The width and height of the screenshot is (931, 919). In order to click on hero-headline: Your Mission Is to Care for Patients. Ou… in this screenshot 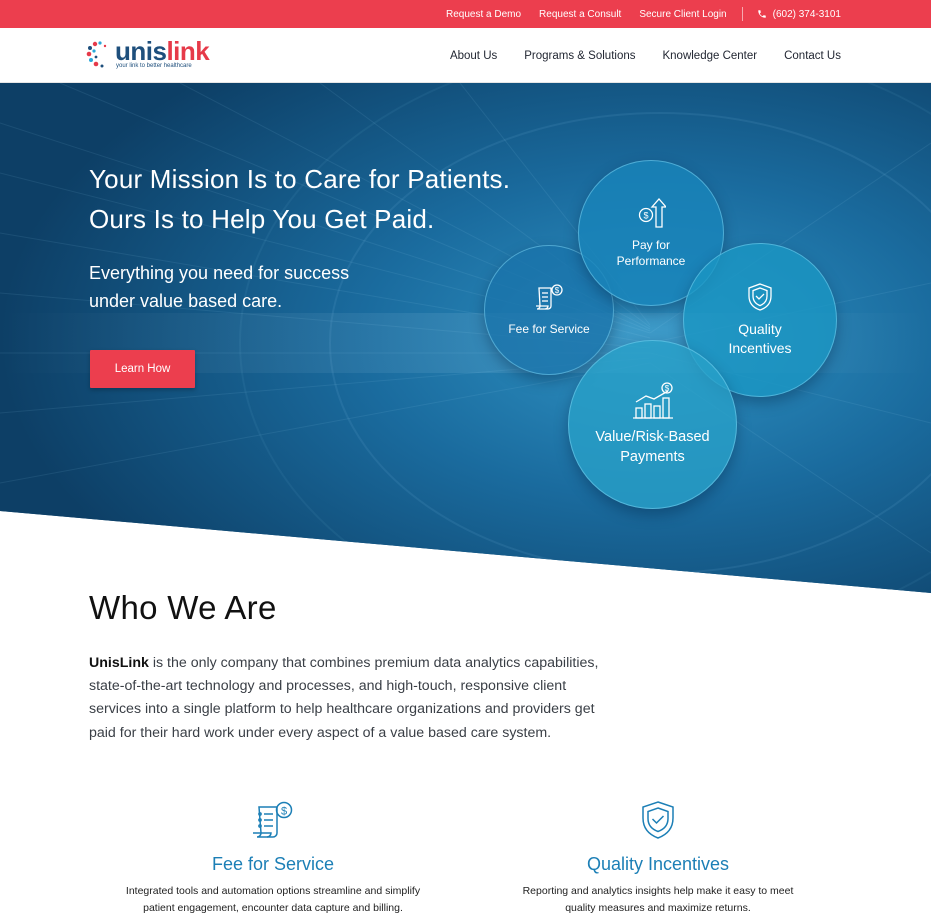, I will do `click(300, 199)`.